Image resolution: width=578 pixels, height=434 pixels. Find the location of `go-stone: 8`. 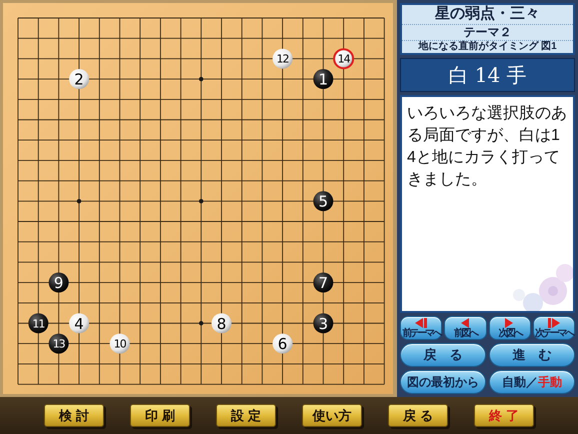

go-stone: 8 is located at coordinates (222, 323).